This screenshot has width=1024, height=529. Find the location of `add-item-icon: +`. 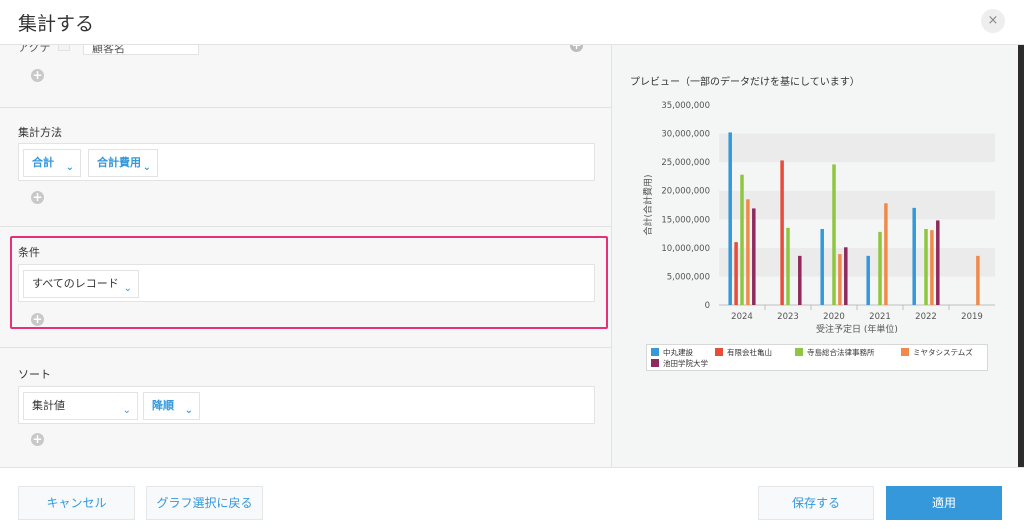

add-item-icon: + is located at coordinates (37, 75).